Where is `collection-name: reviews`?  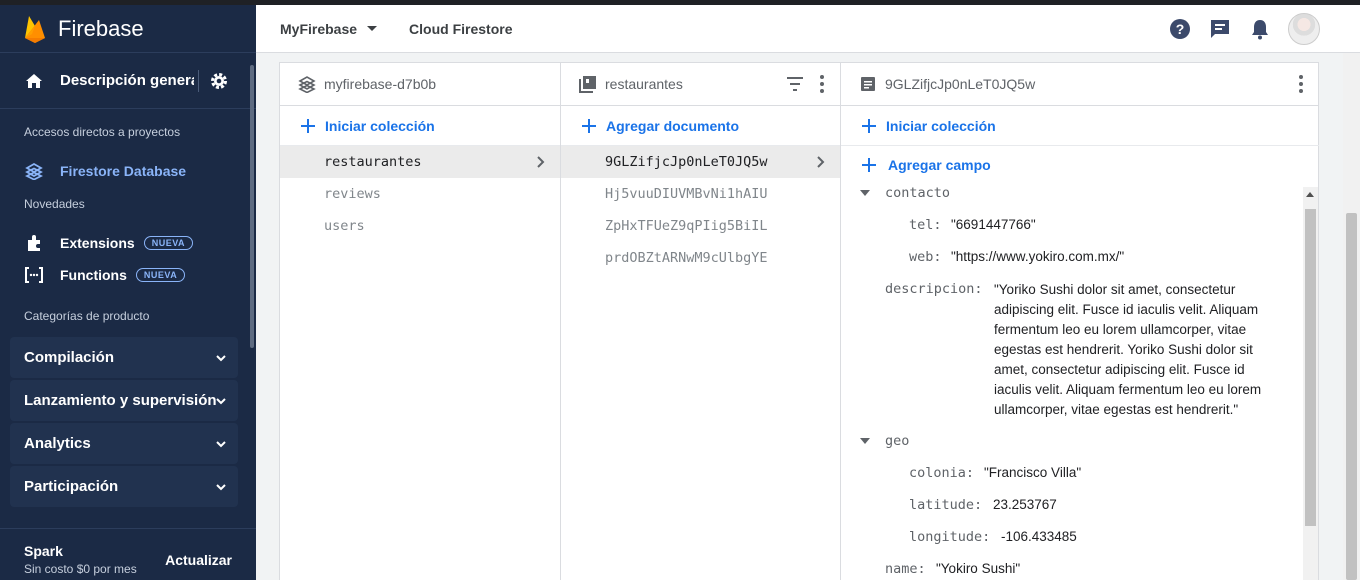 collection-name: reviews is located at coordinates (352, 194).